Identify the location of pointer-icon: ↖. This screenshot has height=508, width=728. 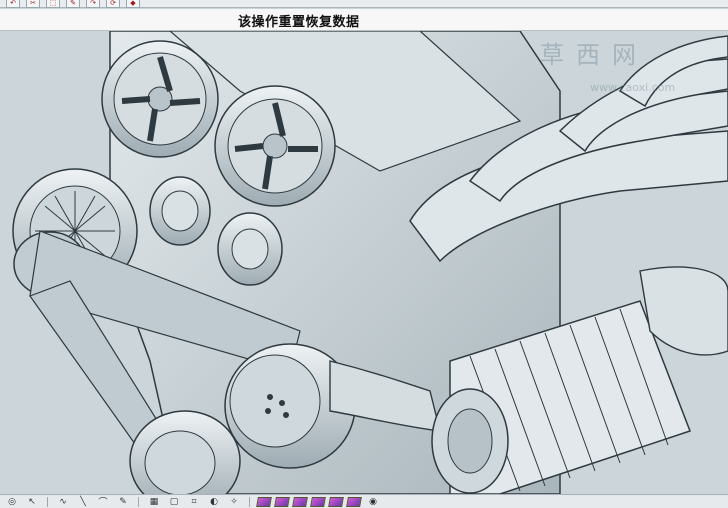
(32, 502).